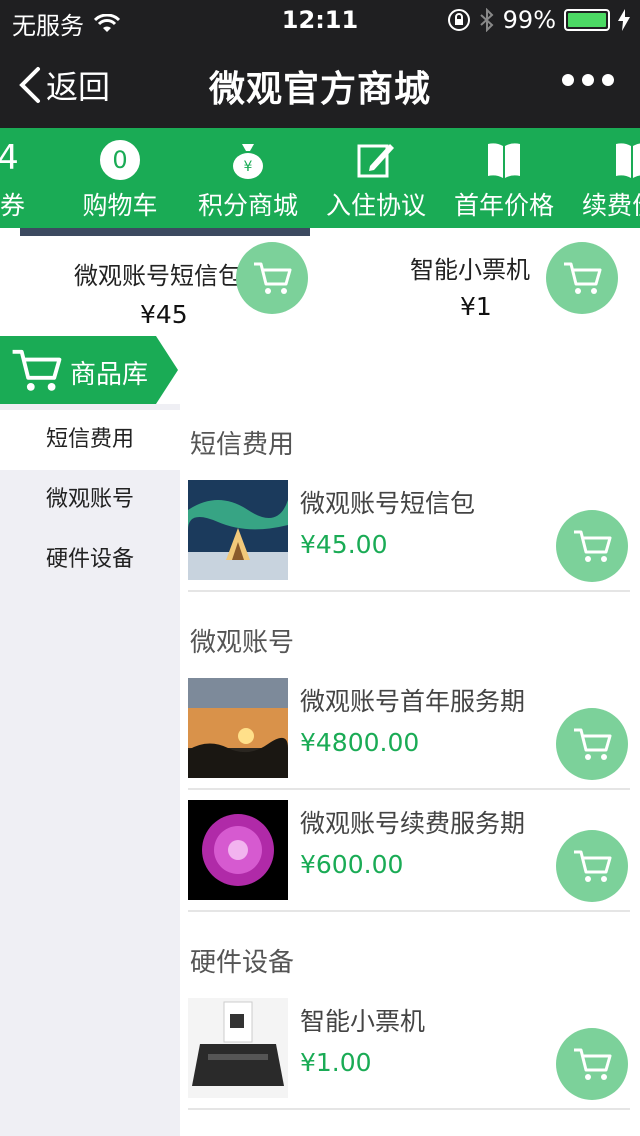 This screenshot has height=1136, width=640. I want to click on product-price: ¥1.00, so click(336, 1062).